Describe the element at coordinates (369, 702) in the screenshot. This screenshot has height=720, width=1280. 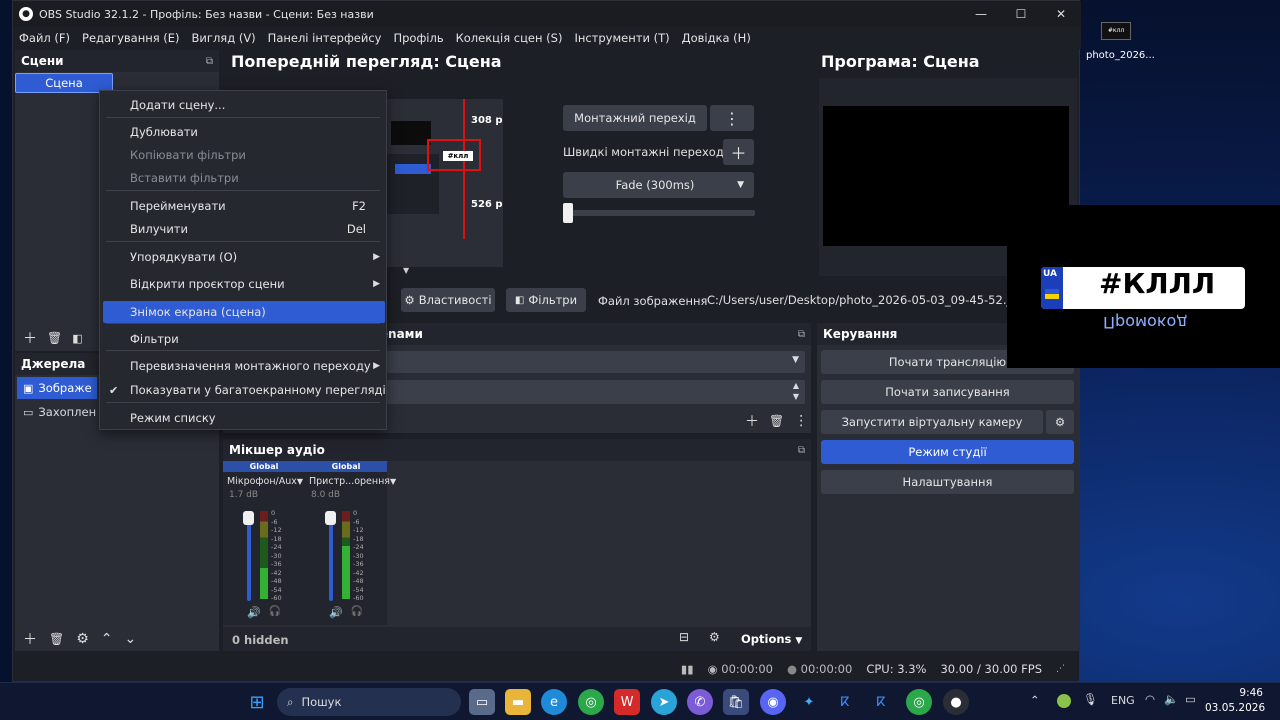
I see `taskbar-search: ⌕ Пошук` at that location.